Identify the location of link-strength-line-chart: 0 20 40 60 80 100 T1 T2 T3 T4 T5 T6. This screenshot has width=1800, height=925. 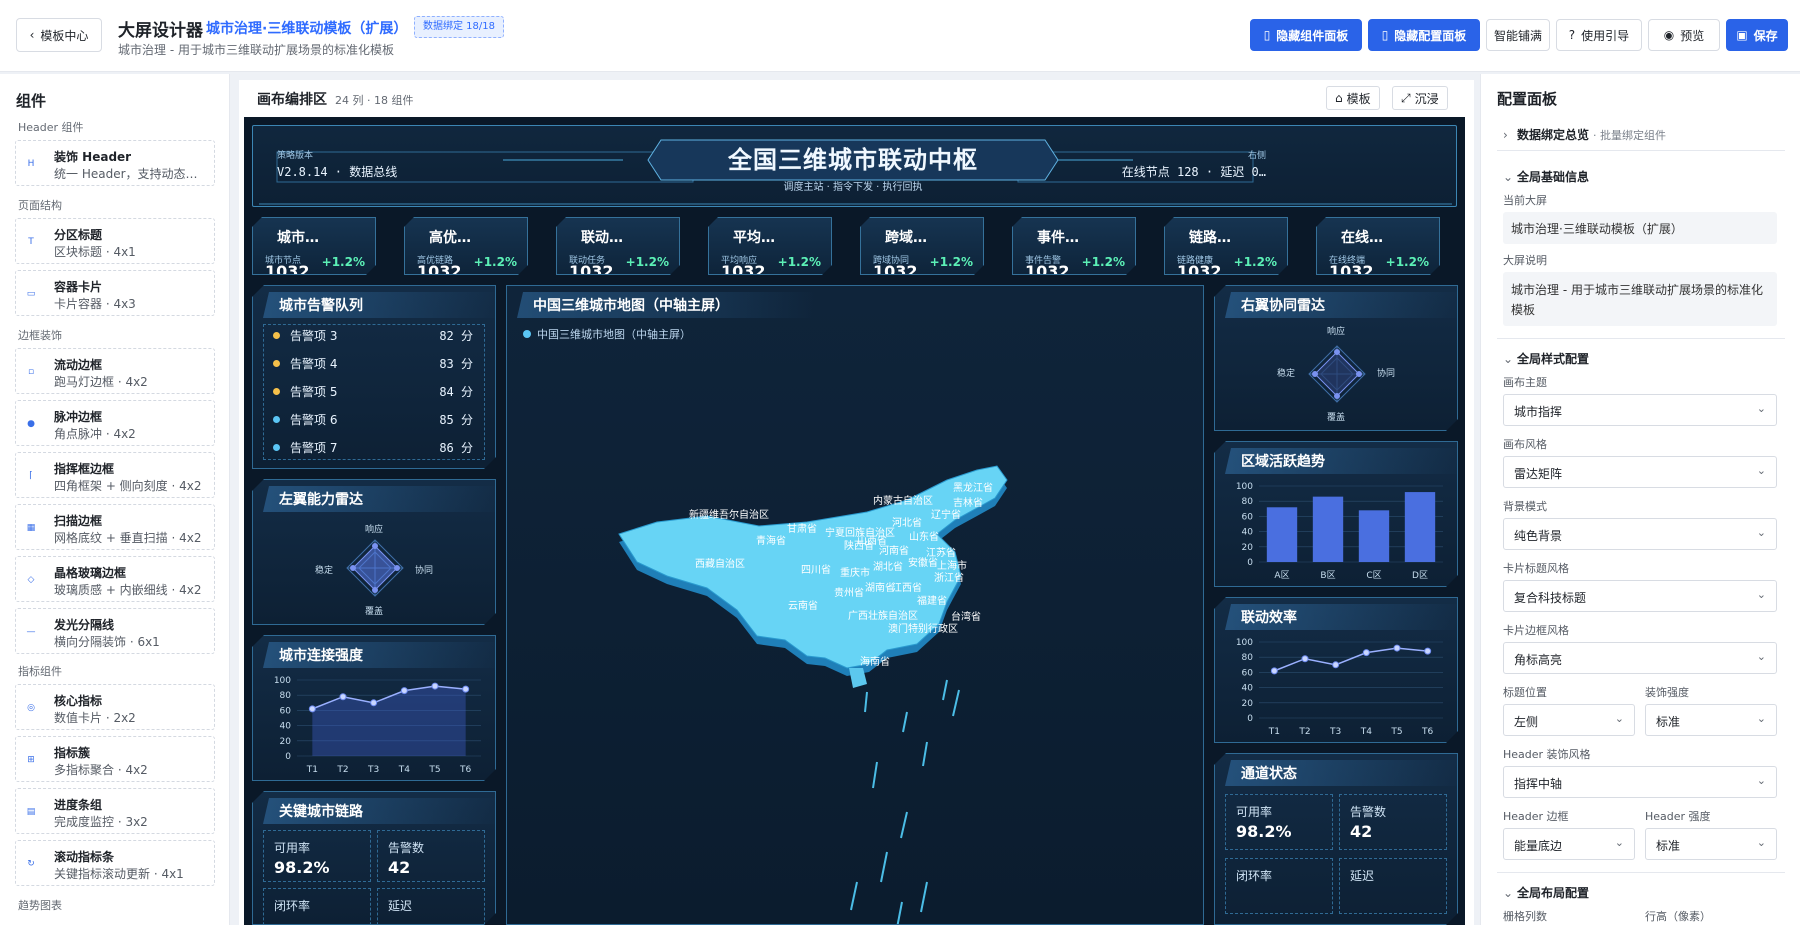
(374, 725).